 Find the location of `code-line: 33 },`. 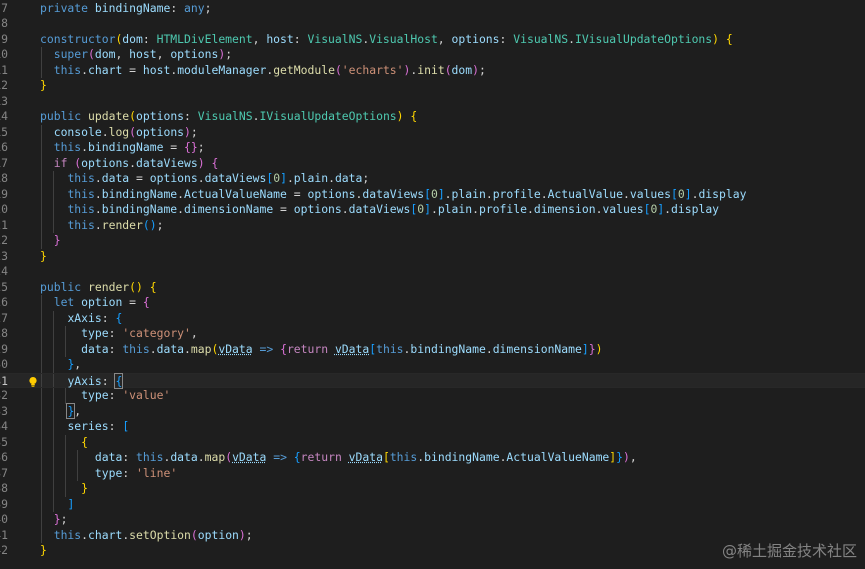

code-line: 33 }, is located at coordinates (432, 410).